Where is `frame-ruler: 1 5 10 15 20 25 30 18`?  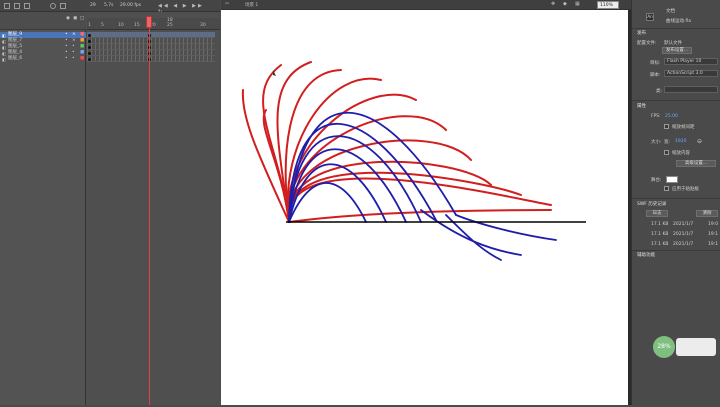
frame-ruler: 1 5 10 15 20 25 30 18 is located at coordinates (153, 24).